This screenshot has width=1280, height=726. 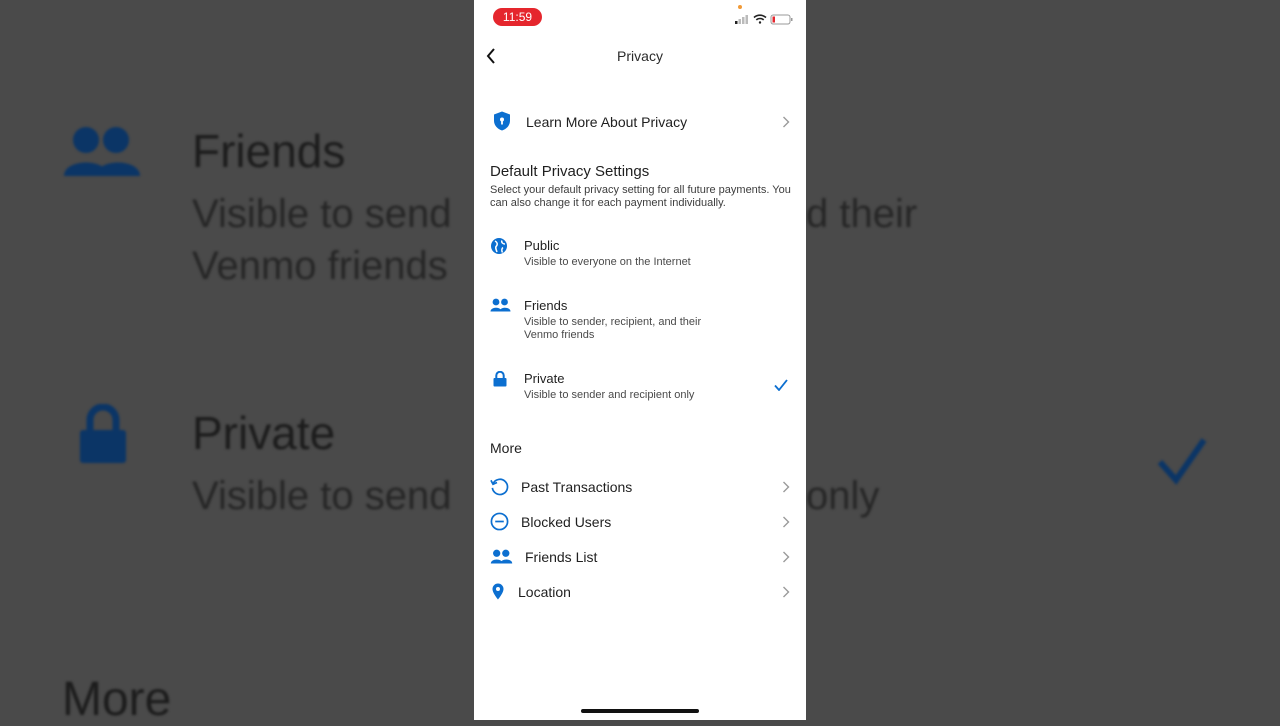 What do you see at coordinates (502, 121) in the screenshot?
I see `shield-lock-icon` at bounding box center [502, 121].